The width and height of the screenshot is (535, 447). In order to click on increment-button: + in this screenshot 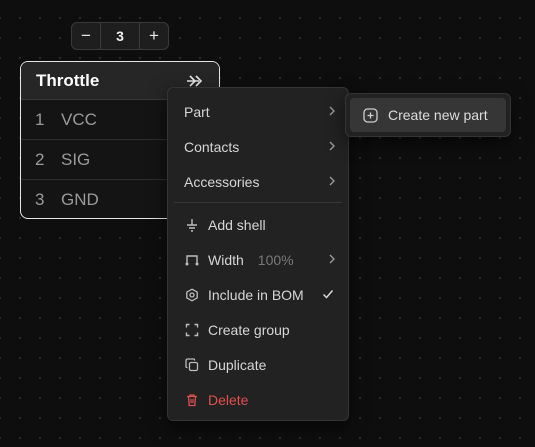, I will do `click(154, 36)`.